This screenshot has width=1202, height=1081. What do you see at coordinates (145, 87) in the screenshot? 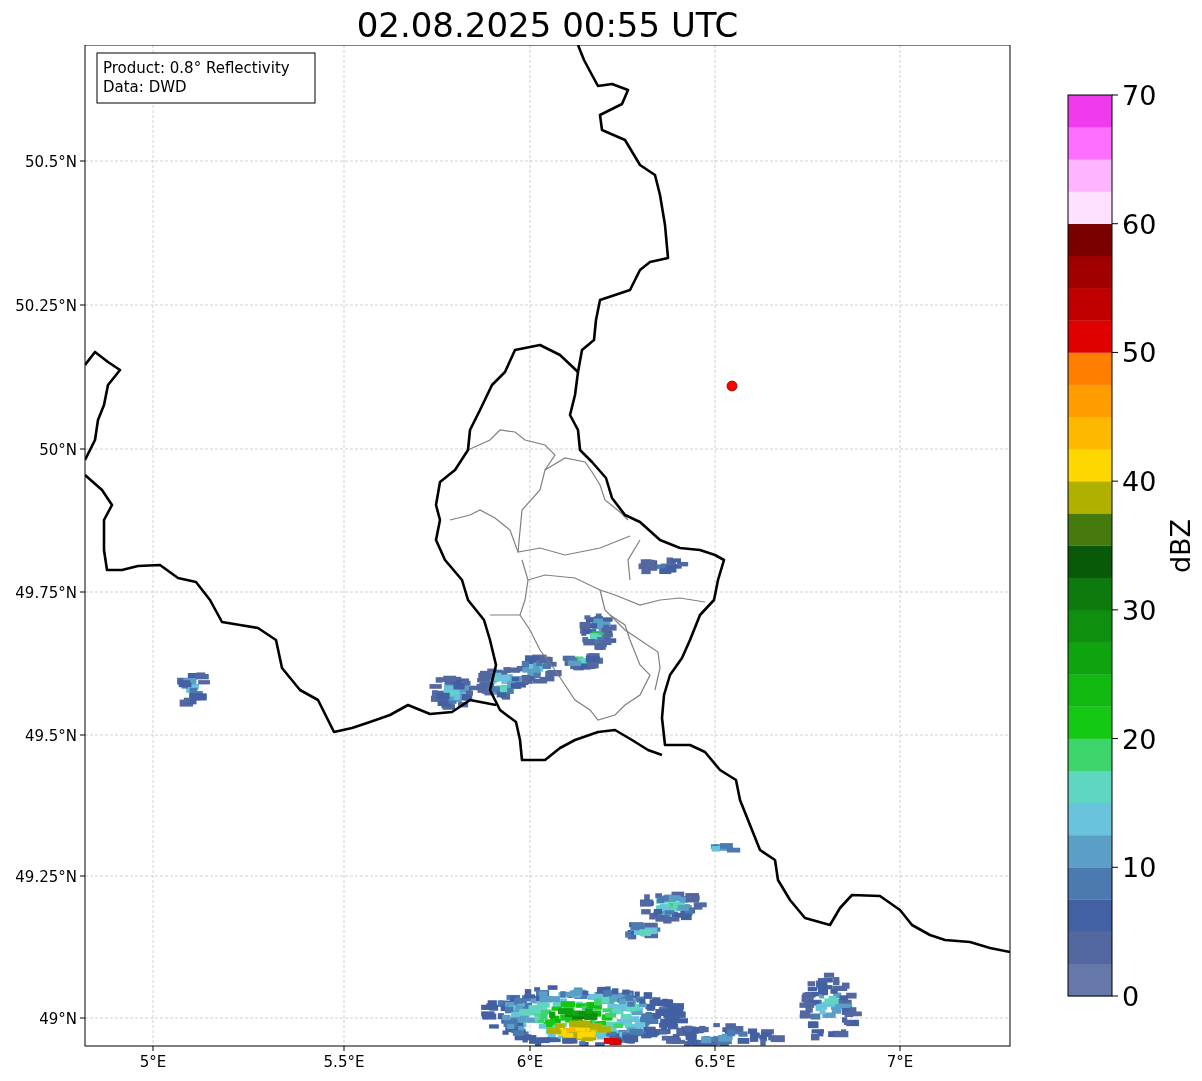
I see `info-text: Data: DWD` at bounding box center [145, 87].